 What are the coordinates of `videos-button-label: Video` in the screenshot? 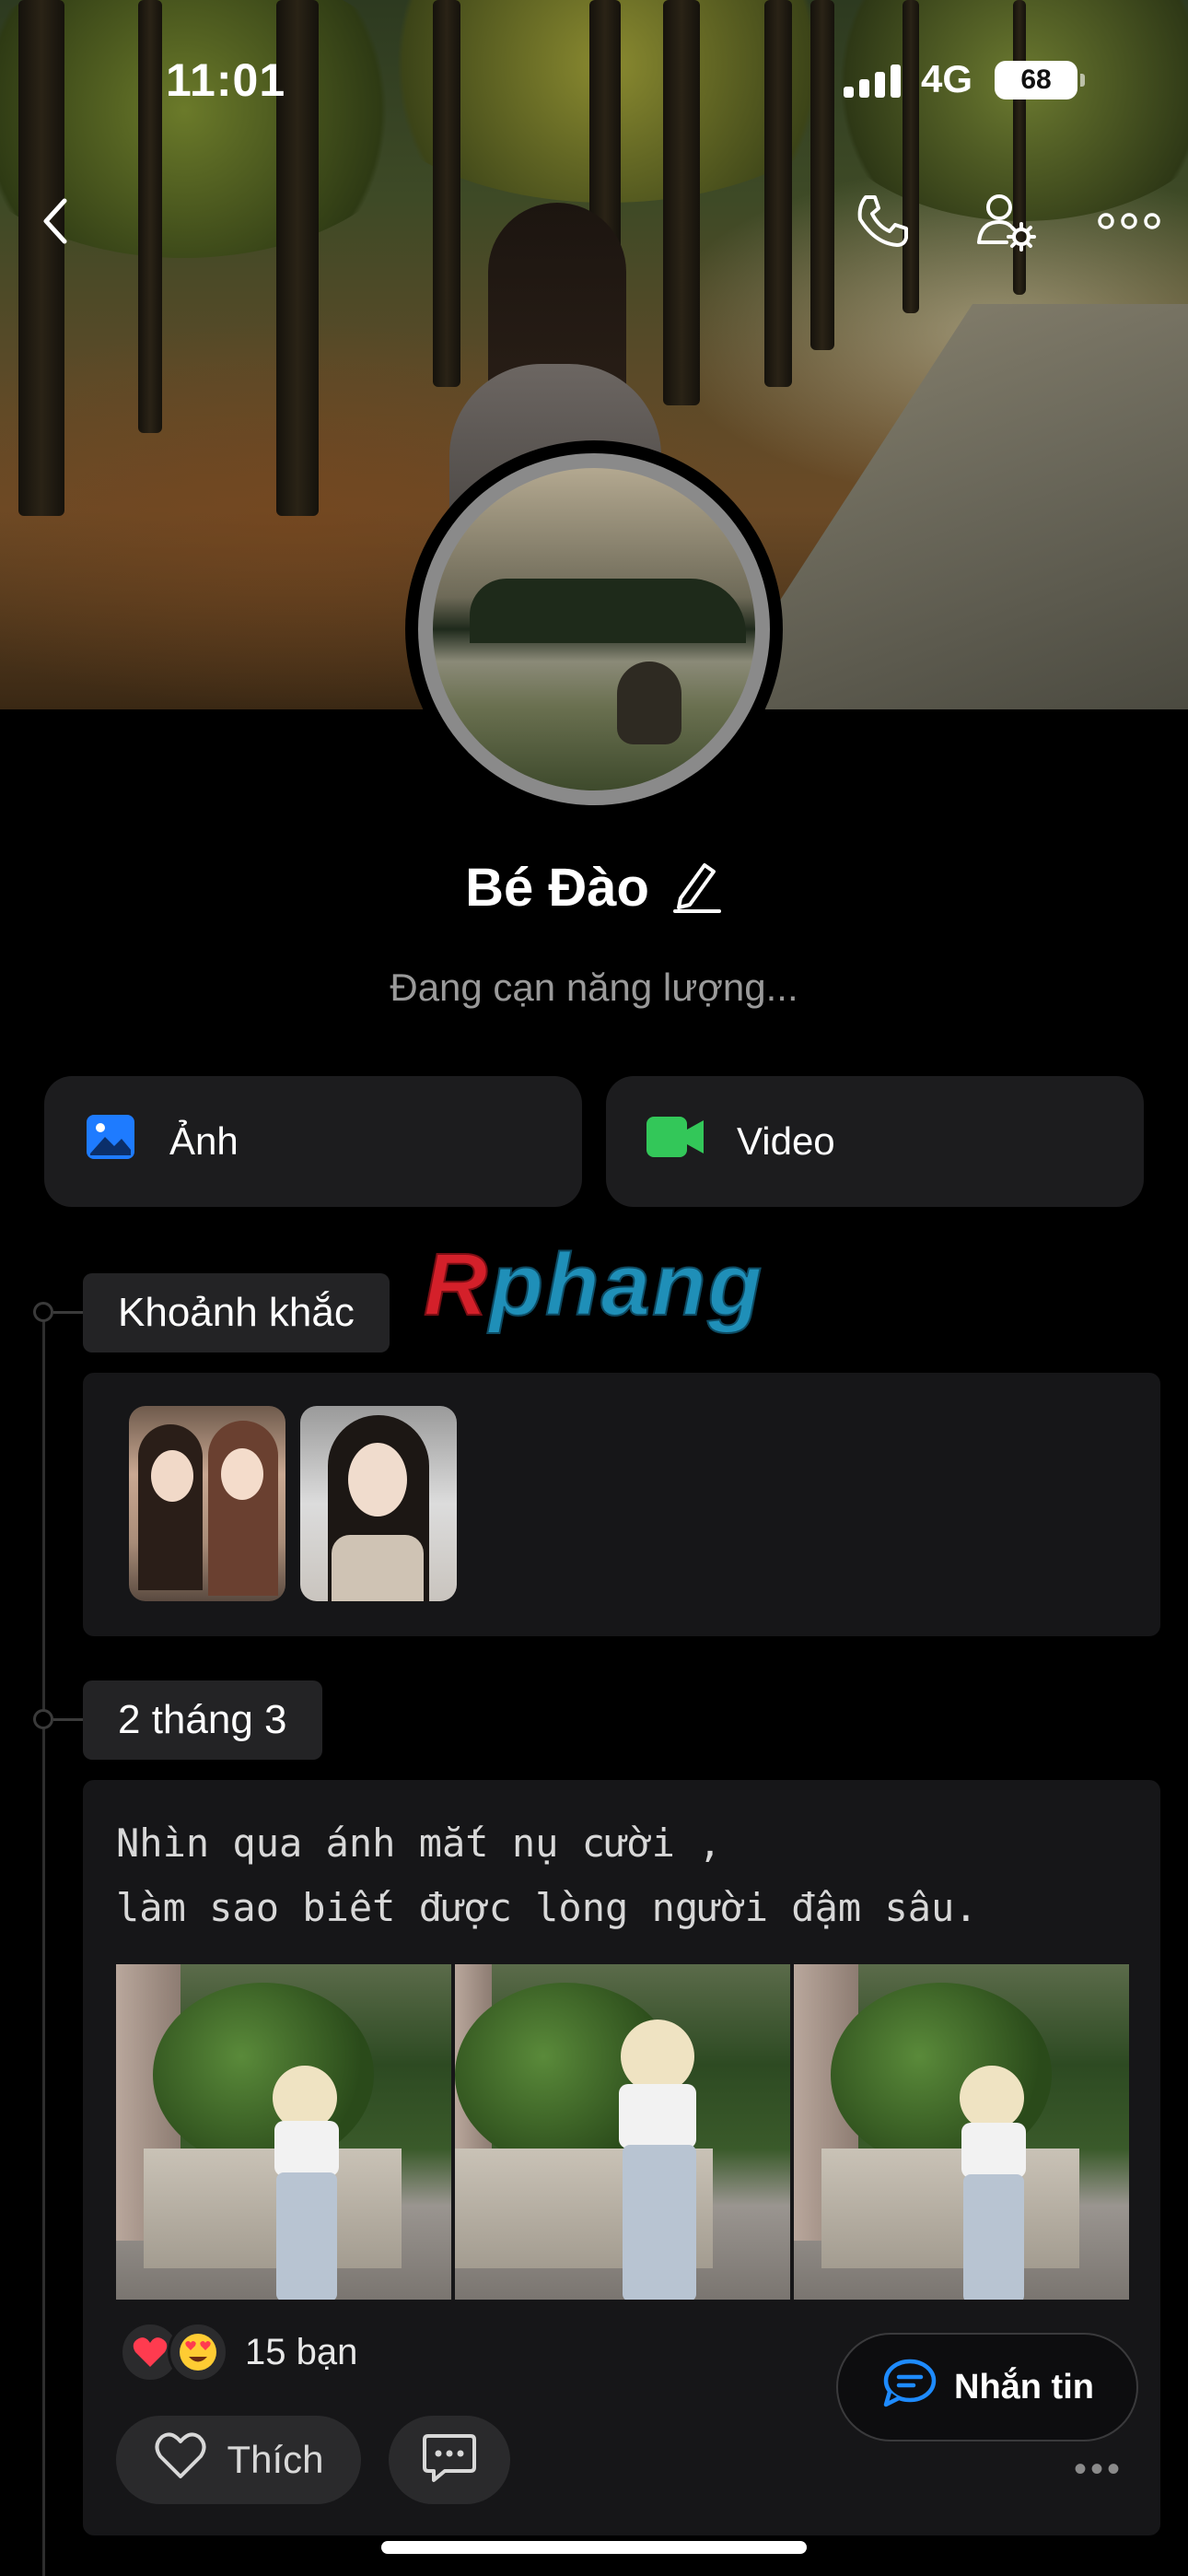 It's located at (786, 1141).